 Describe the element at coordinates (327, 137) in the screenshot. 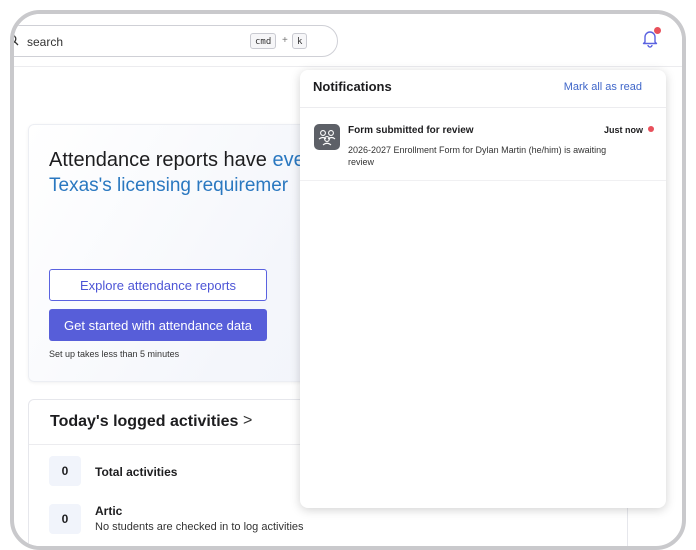

I see `group-icon` at that location.